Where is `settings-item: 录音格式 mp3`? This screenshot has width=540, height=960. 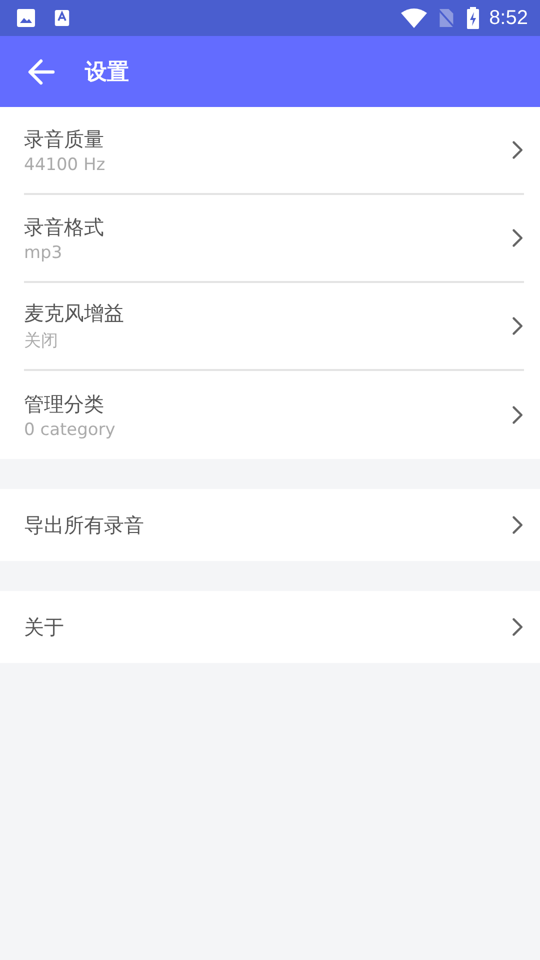 settings-item: 录音格式 mp3 is located at coordinates (274, 239).